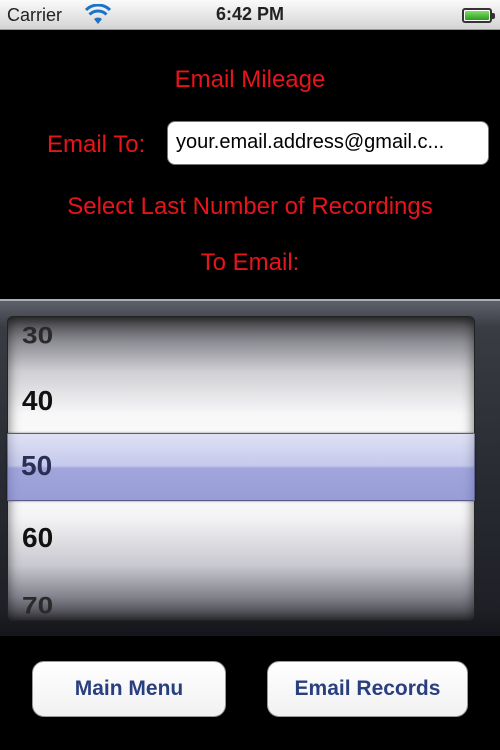 This screenshot has height=750, width=500. What do you see at coordinates (37, 605) in the screenshot?
I see `picker-option-70: 70` at bounding box center [37, 605].